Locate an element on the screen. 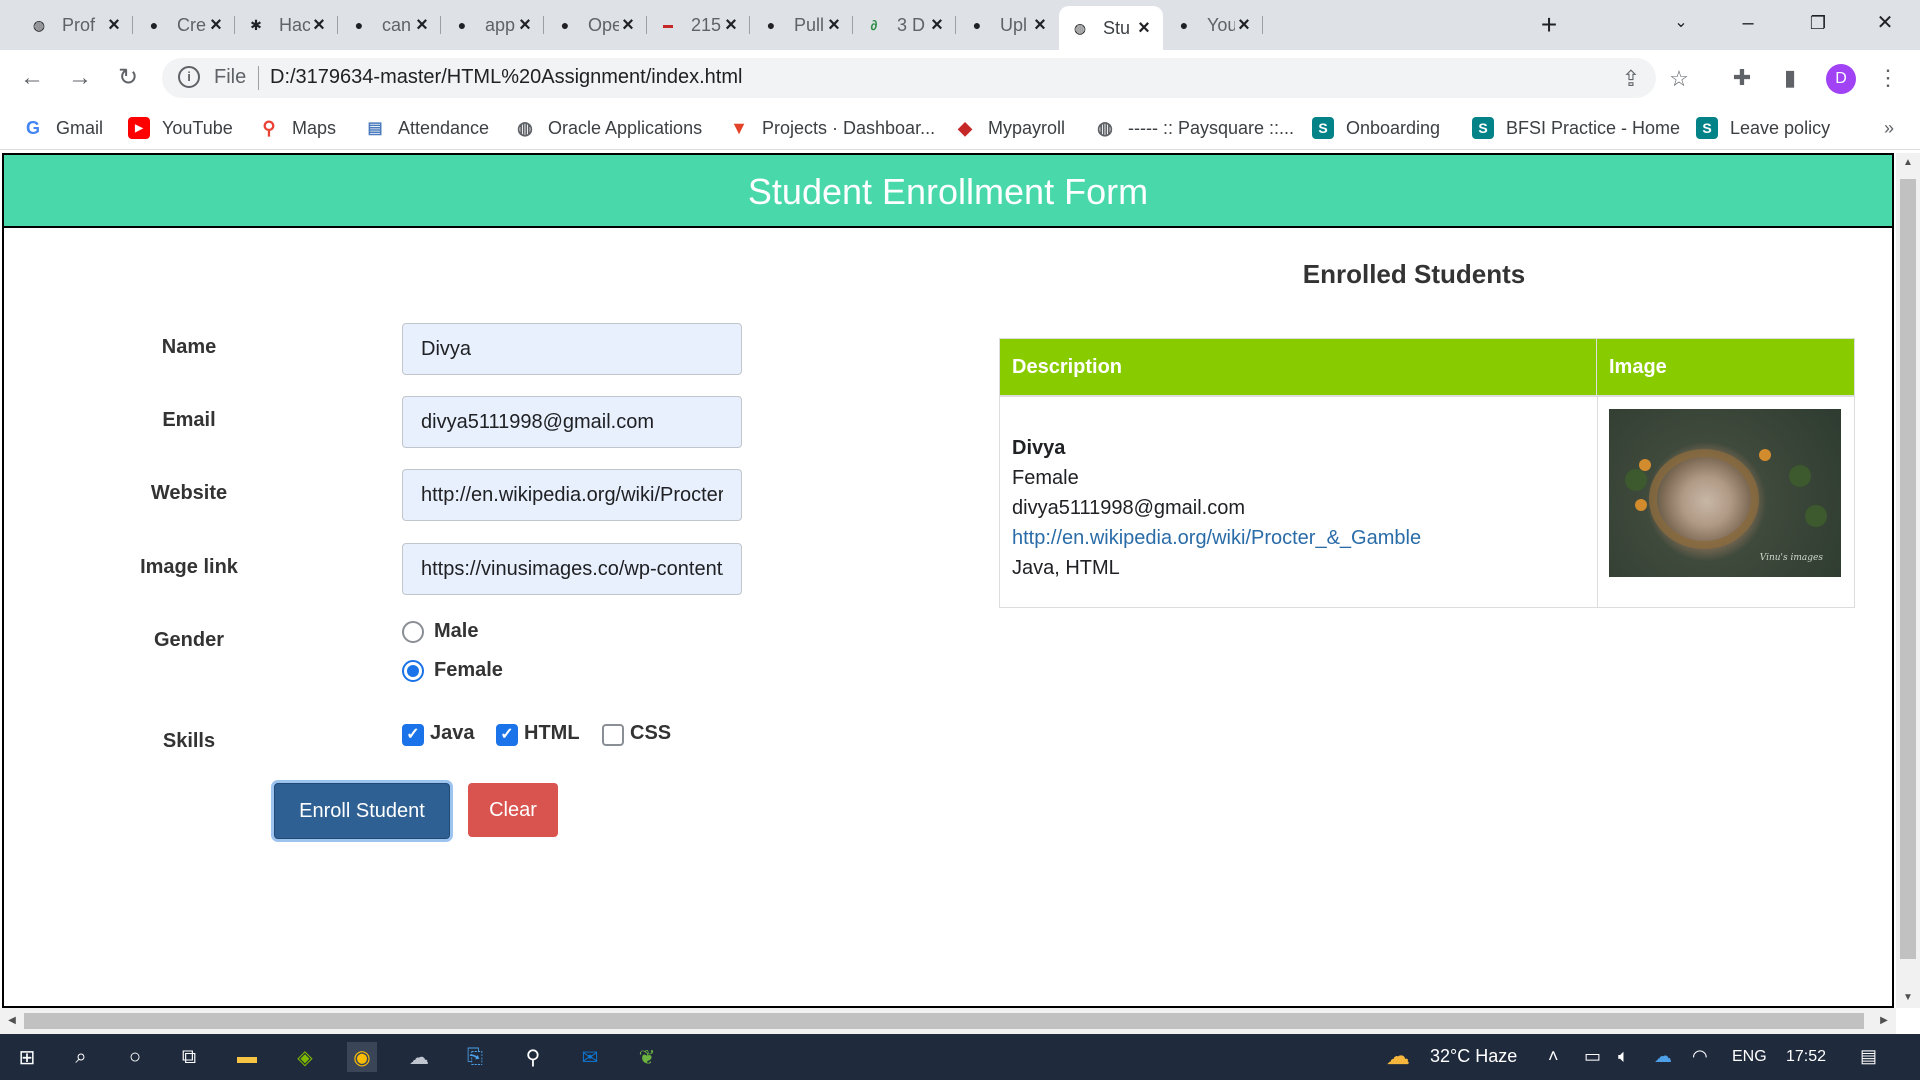  restore-icon: ❐ is located at coordinates (1818, 23).